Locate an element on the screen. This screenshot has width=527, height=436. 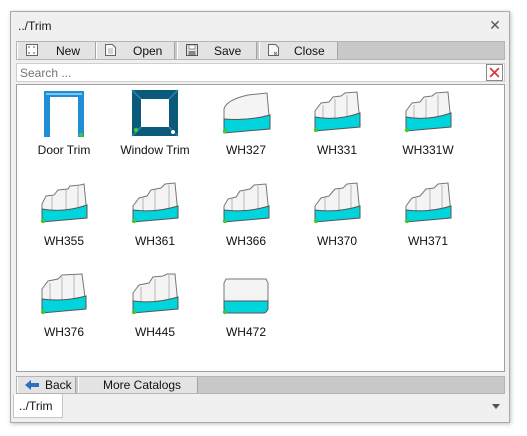
catalog-item-wh355: WH355 is located at coordinates (64, 220).